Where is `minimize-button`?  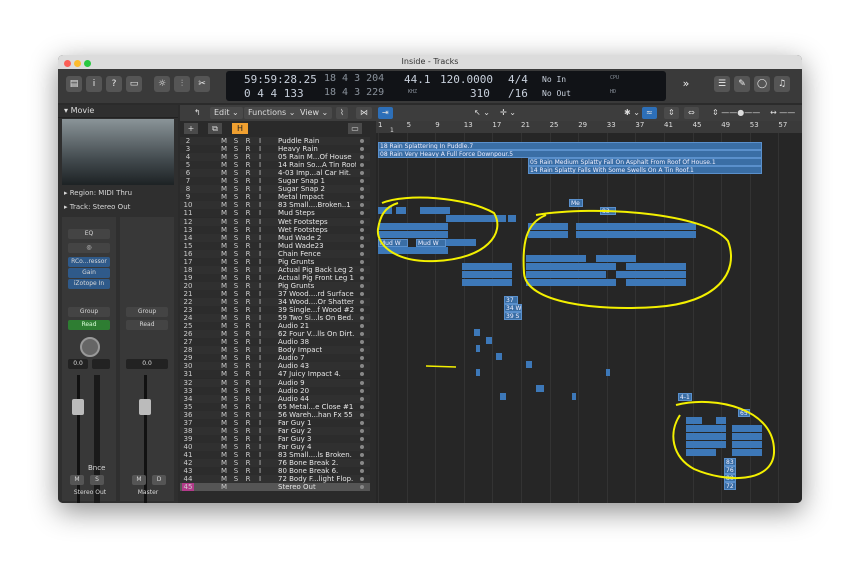
minimize-button is located at coordinates (77, 63).